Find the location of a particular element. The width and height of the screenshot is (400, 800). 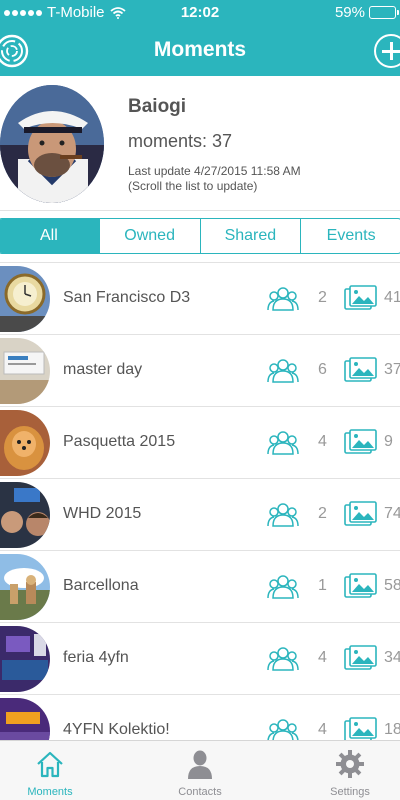

tabbar-moments: Moments is located at coordinates (50, 770).